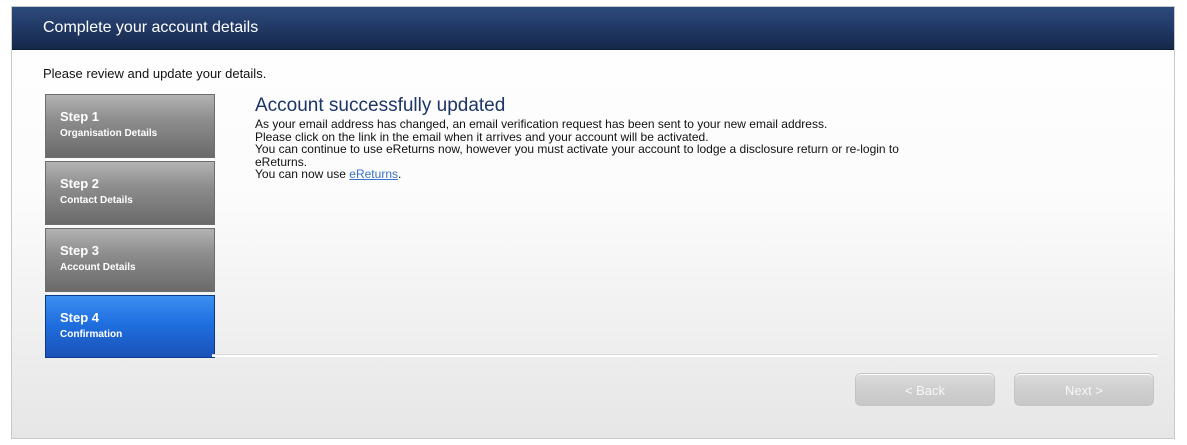 The width and height of the screenshot is (1187, 445). I want to click on success-heading: Account successfully updated, so click(380, 105).